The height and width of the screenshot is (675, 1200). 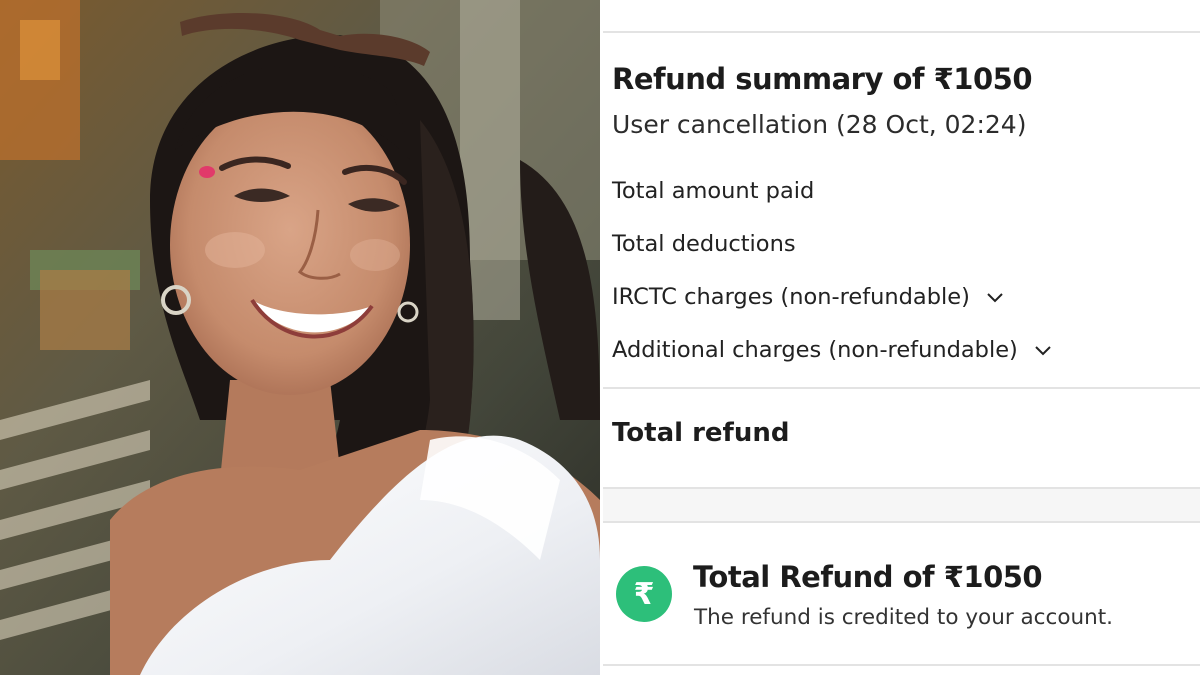 I want to click on rupee-icon: ₹, so click(x=644, y=594).